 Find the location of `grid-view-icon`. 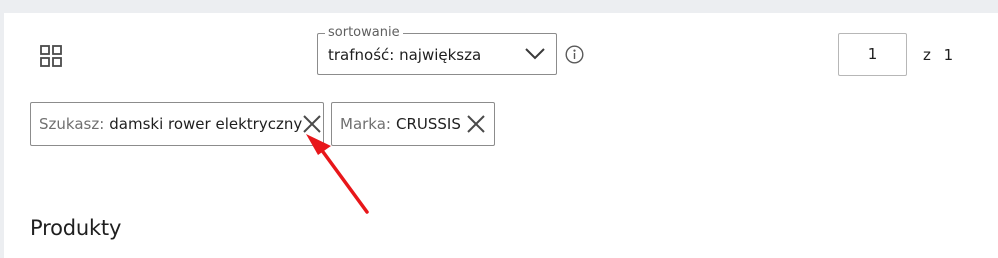

grid-view-icon is located at coordinates (51, 56).